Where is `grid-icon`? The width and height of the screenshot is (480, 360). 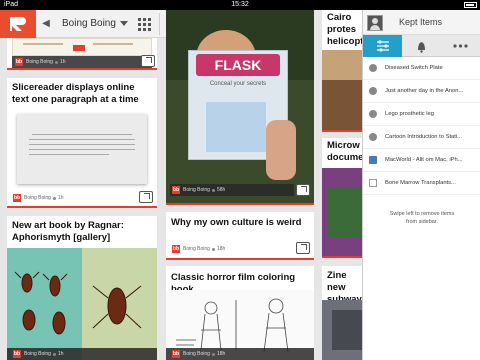 grid-icon is located at coordinates (144, 24).